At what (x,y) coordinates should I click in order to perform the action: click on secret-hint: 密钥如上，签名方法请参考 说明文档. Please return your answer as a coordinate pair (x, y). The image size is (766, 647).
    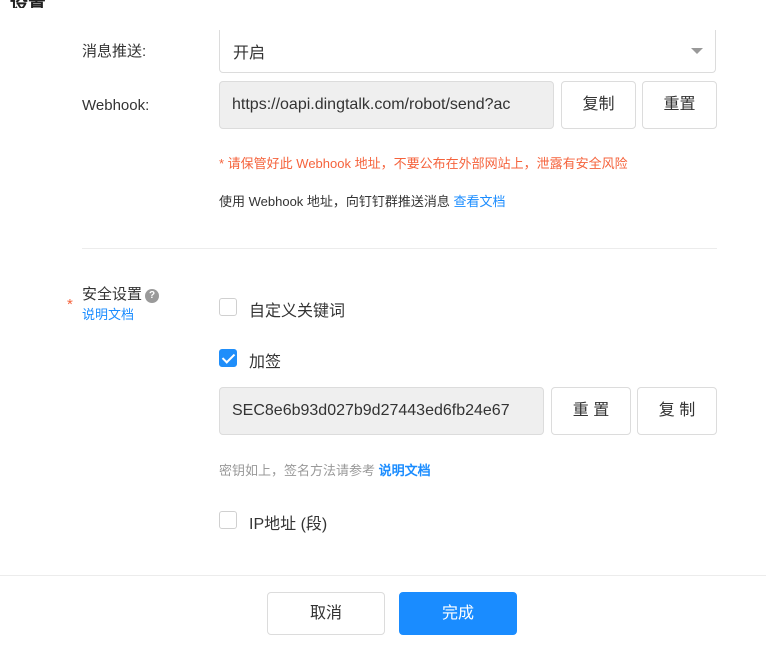
    Looking at the image, I should click on (325, 469).